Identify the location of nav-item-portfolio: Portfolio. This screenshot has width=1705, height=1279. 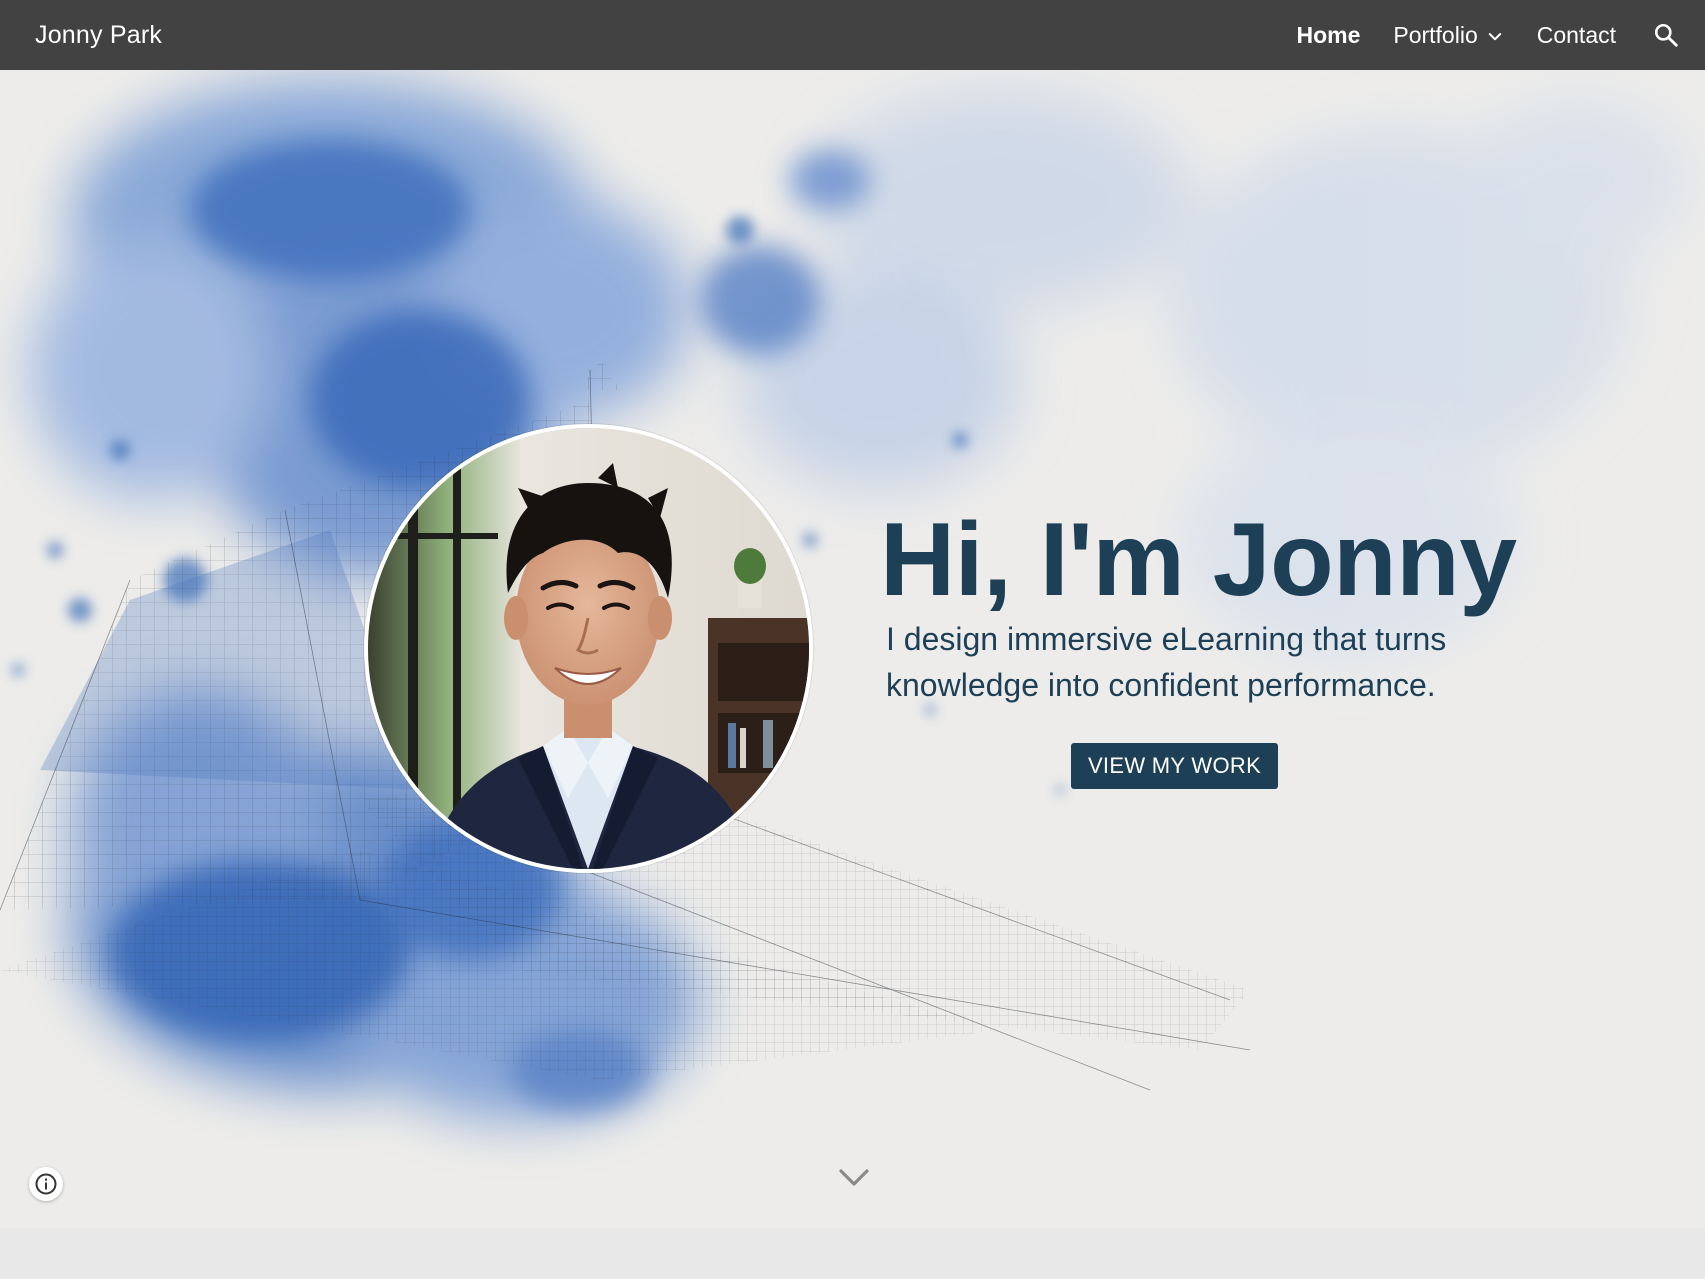
(1448, 35).